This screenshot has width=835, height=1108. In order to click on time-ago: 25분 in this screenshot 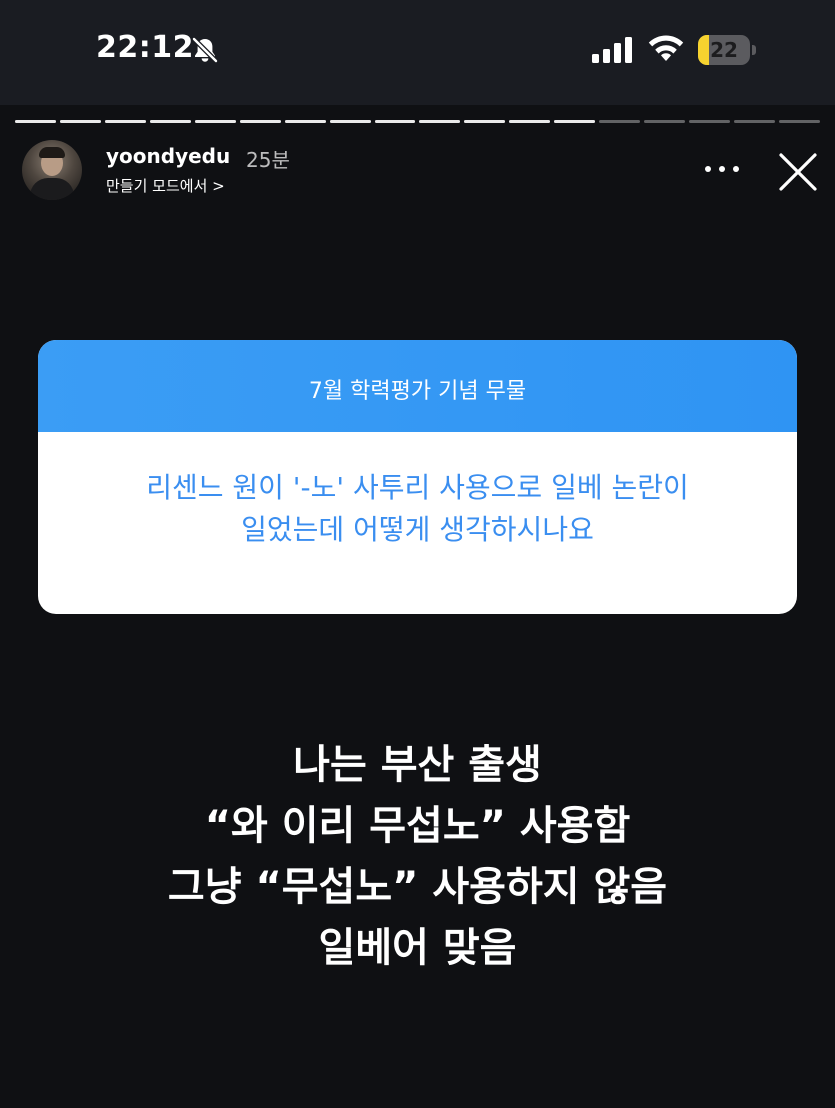, I will do `click(268, 160)`.